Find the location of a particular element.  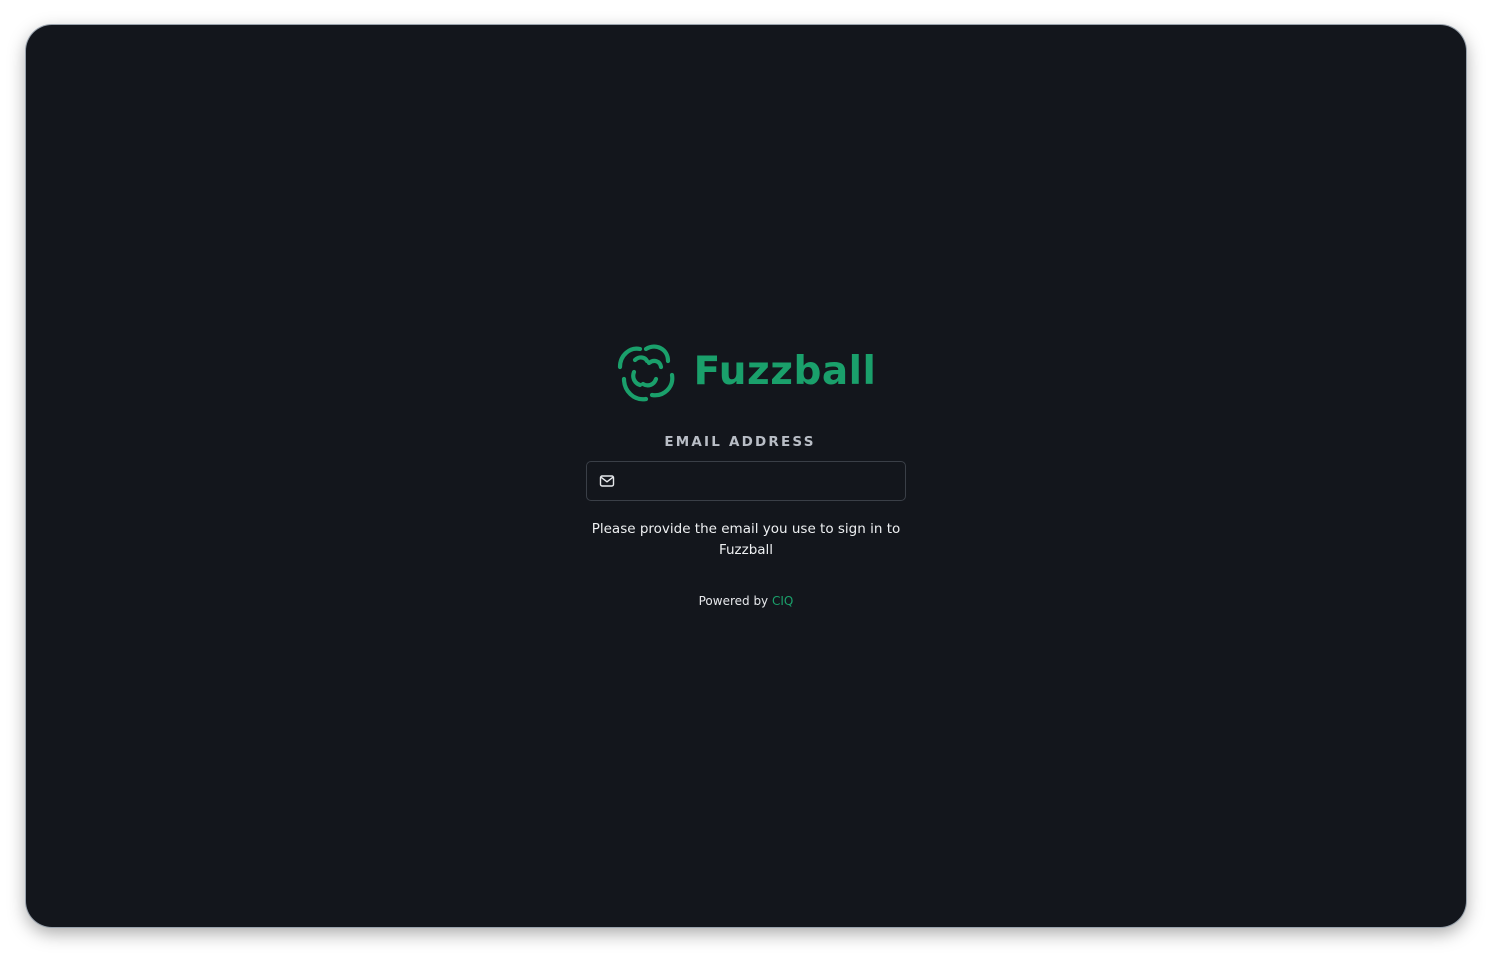

mail-icon is located at coordinates (607, 481).